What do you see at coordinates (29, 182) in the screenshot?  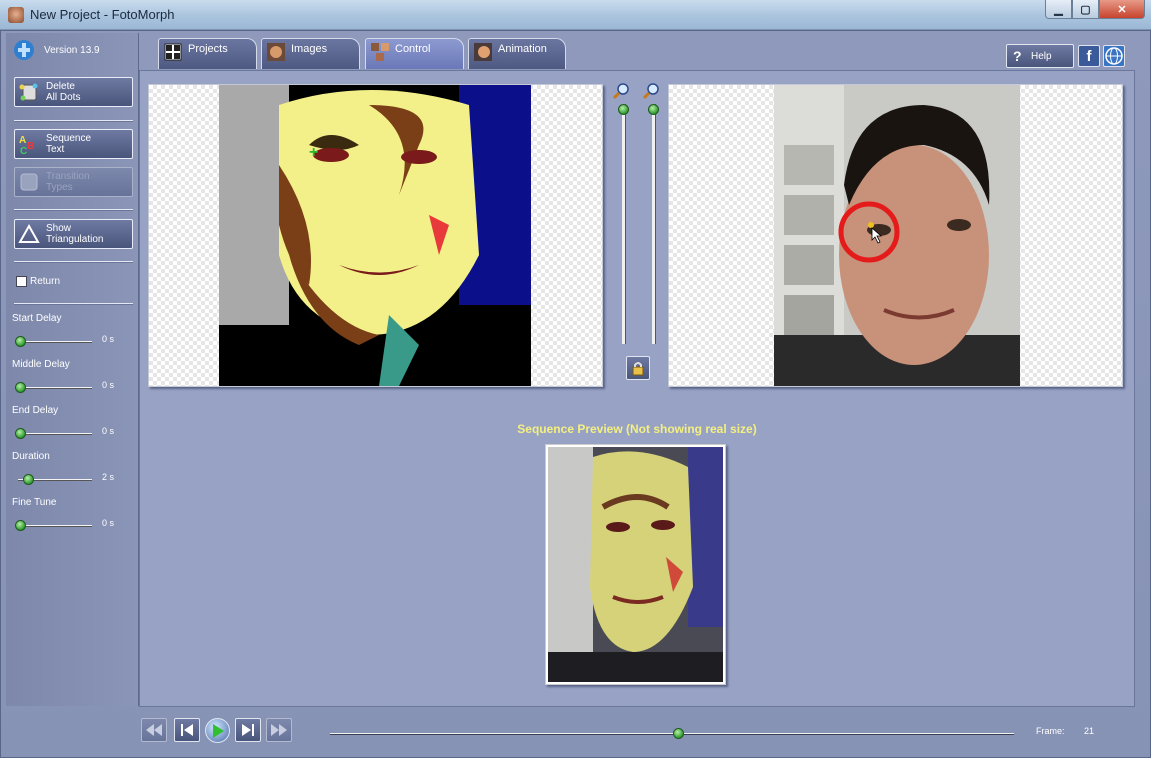 I see `transition-types-icon` at bounding box center [29, 182].